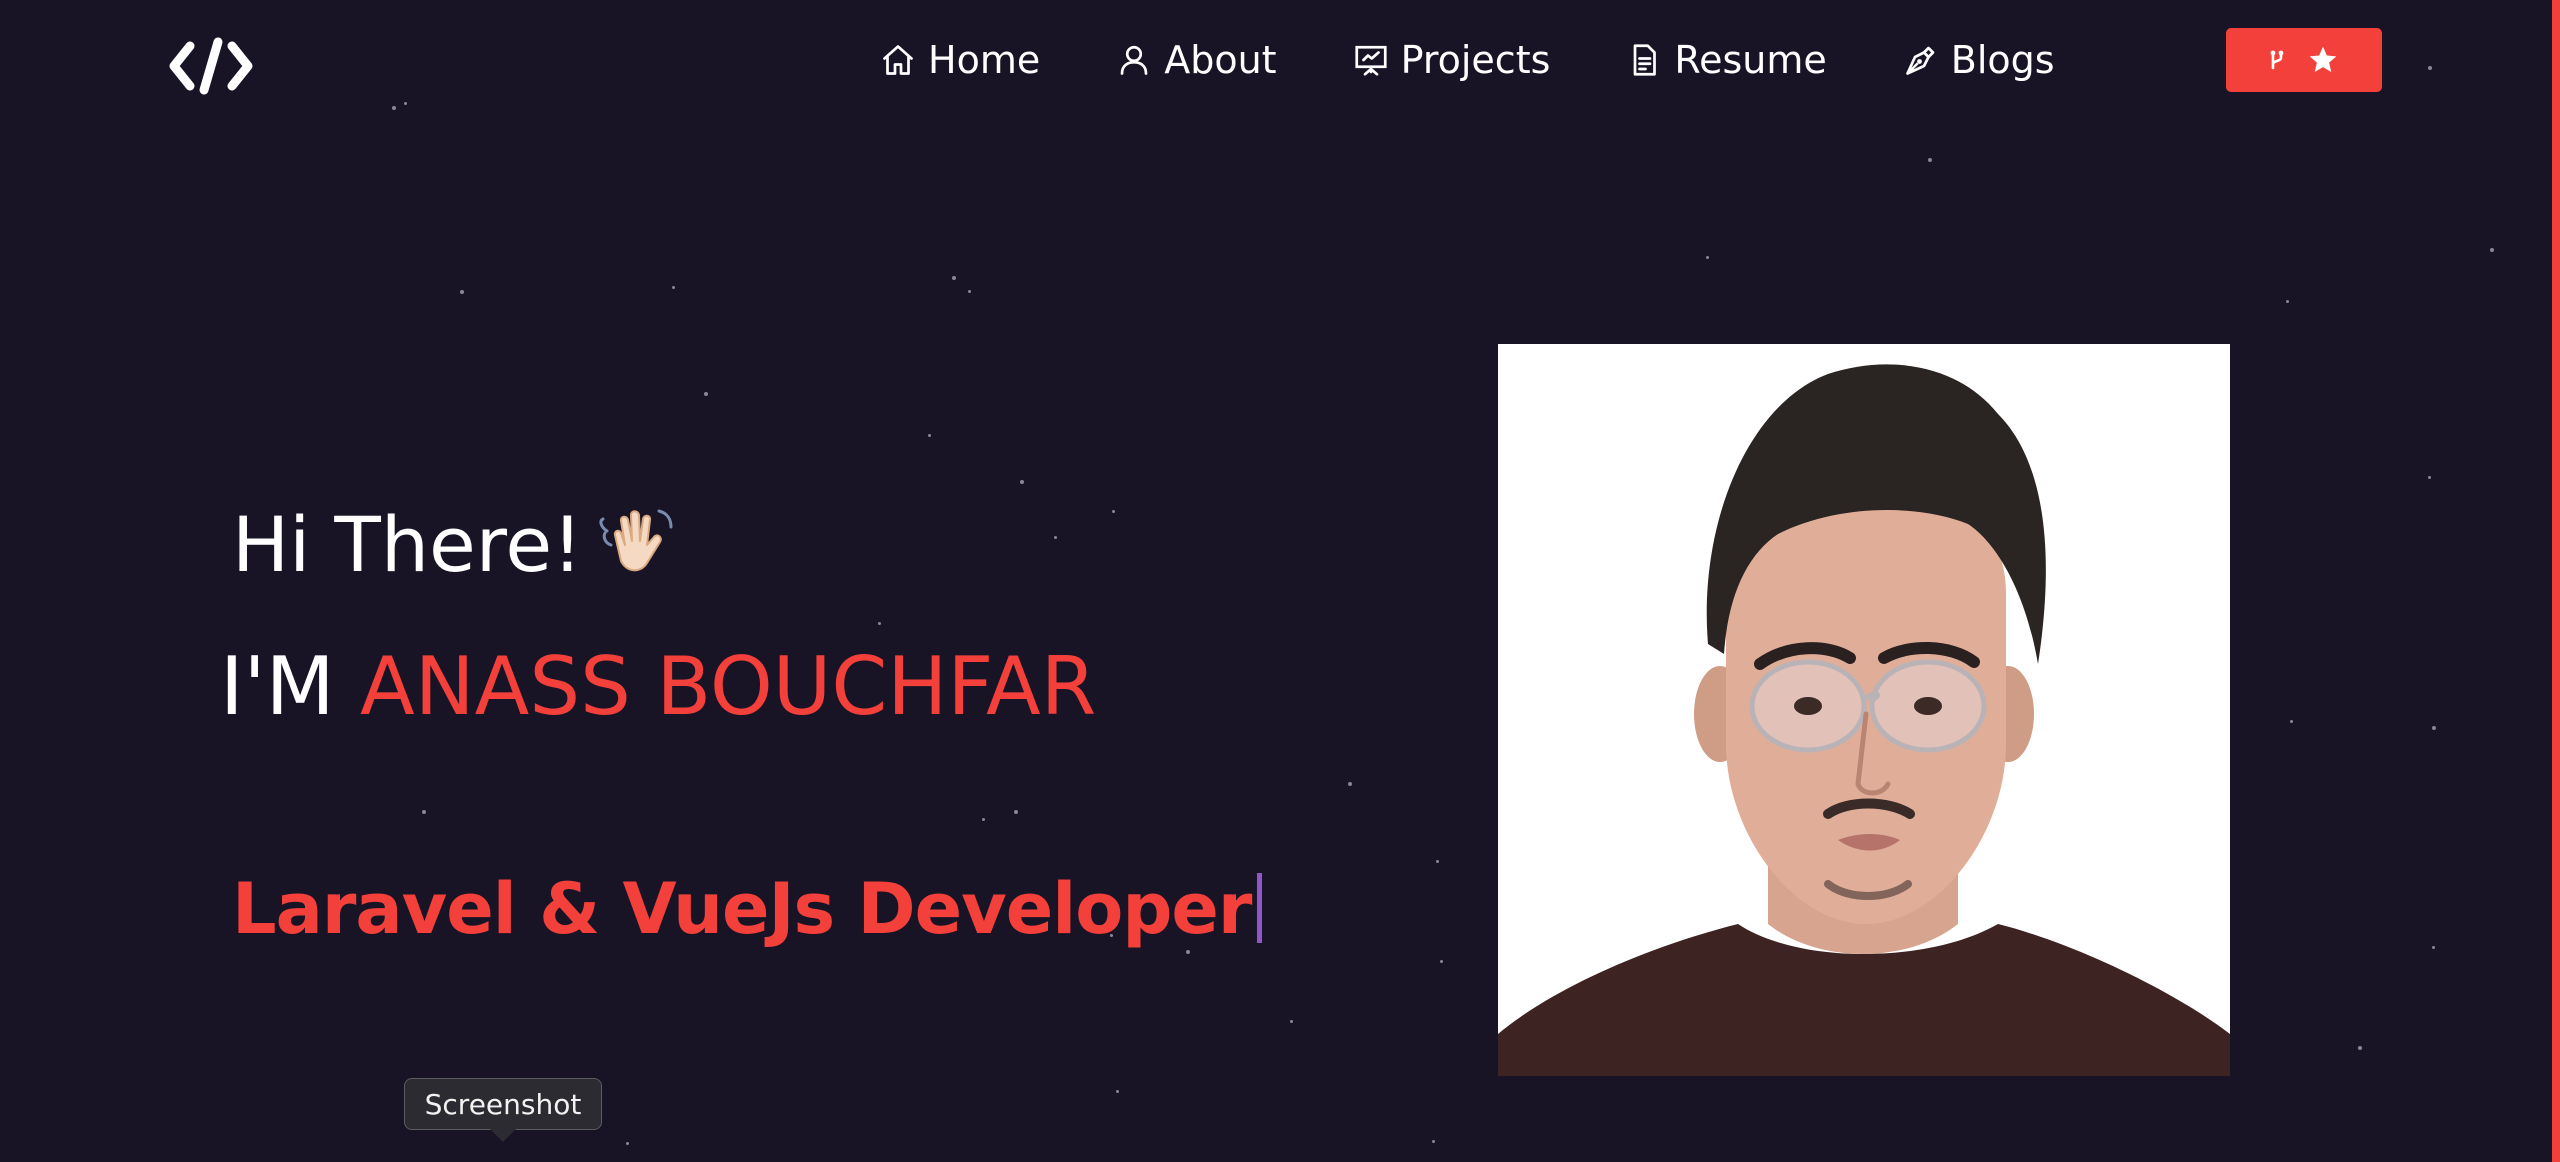  What do you see at coordinates (2304, 60) in the screenshot?
I see `github-star-button` at bounding box center [2304, 60].